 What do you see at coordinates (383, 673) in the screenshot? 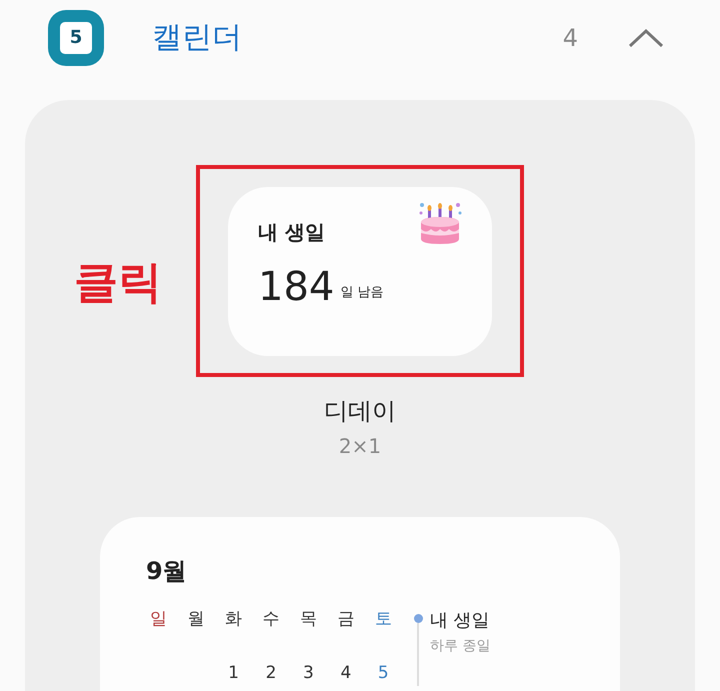
I see `date-cell: 5` at bounding box center [383, 673].